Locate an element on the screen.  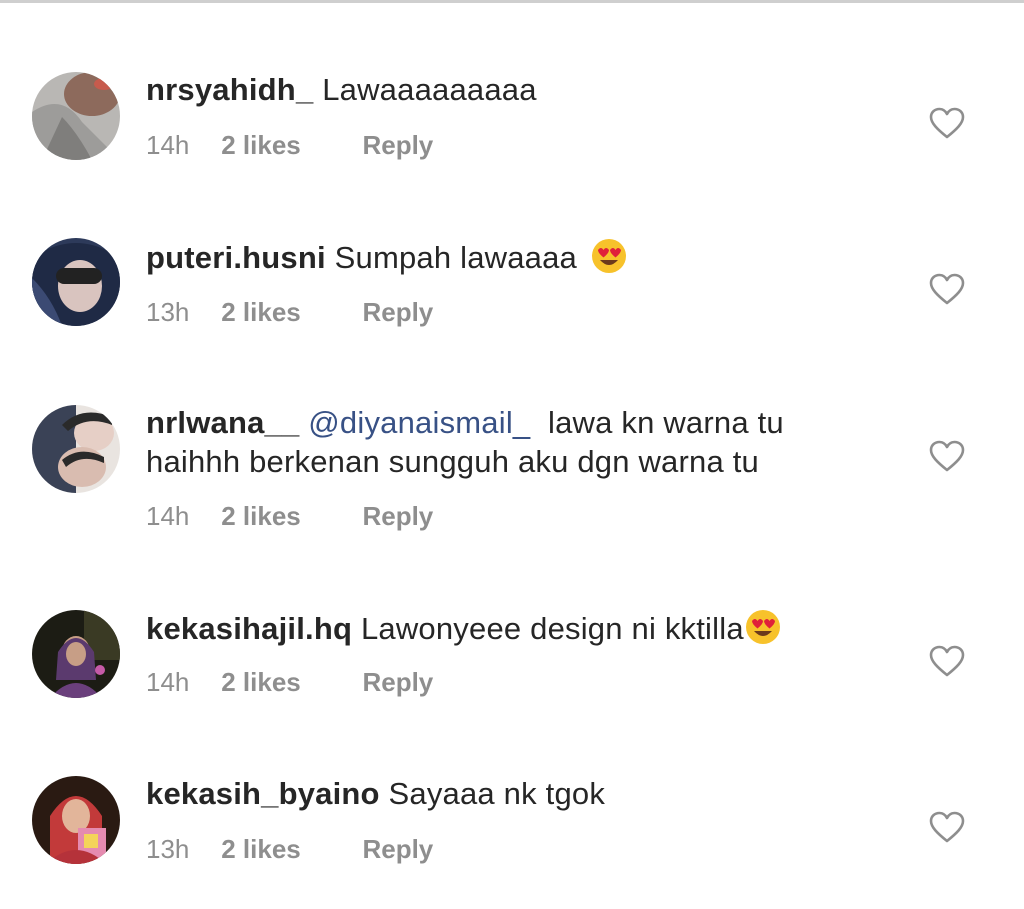
comment-text: Sumpah lawaaaa is located at coordinates (455, 257).